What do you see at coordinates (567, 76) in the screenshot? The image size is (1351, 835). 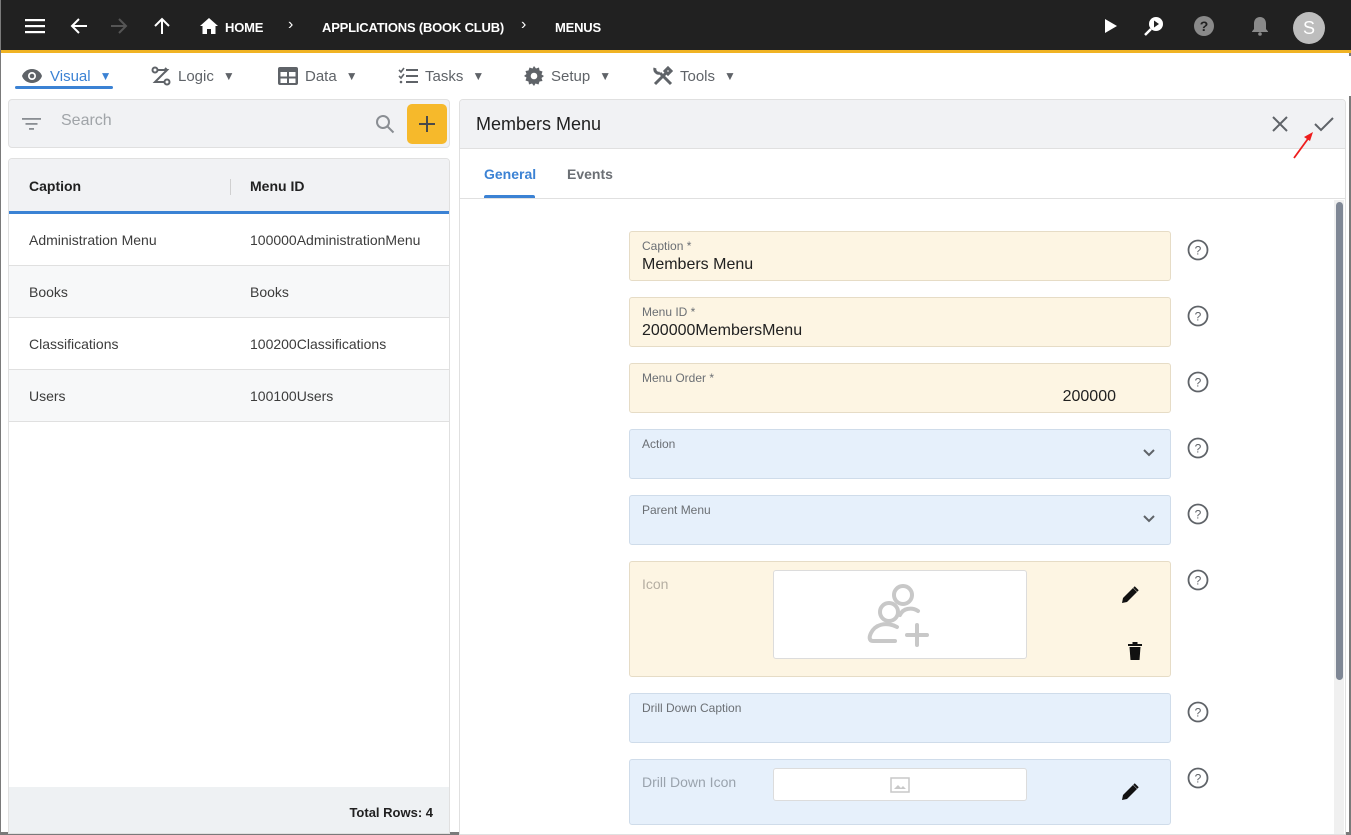 I see `menu-setup: Setup ▼` at bounding box center [567, 76].